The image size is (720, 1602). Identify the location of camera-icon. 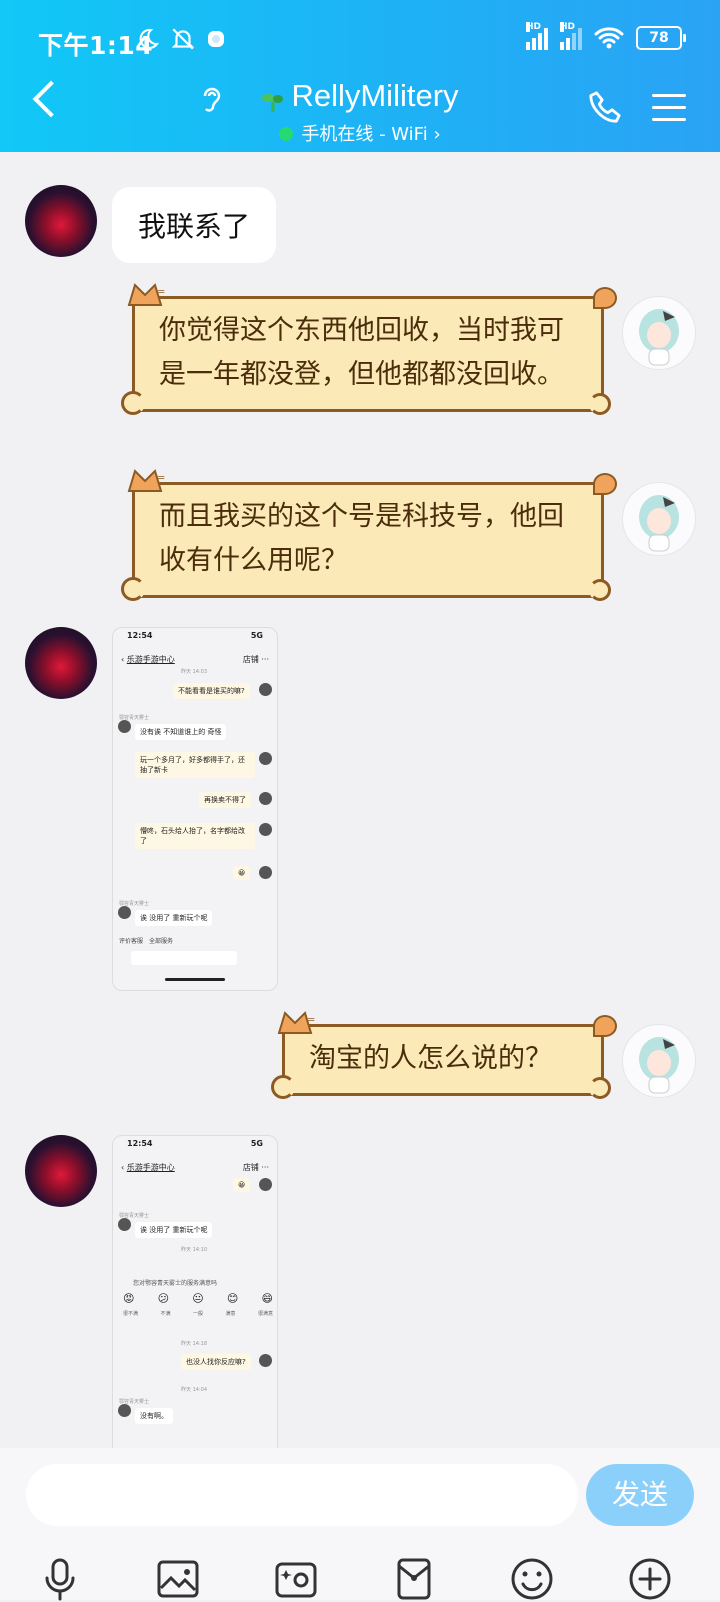
(296, 1579).